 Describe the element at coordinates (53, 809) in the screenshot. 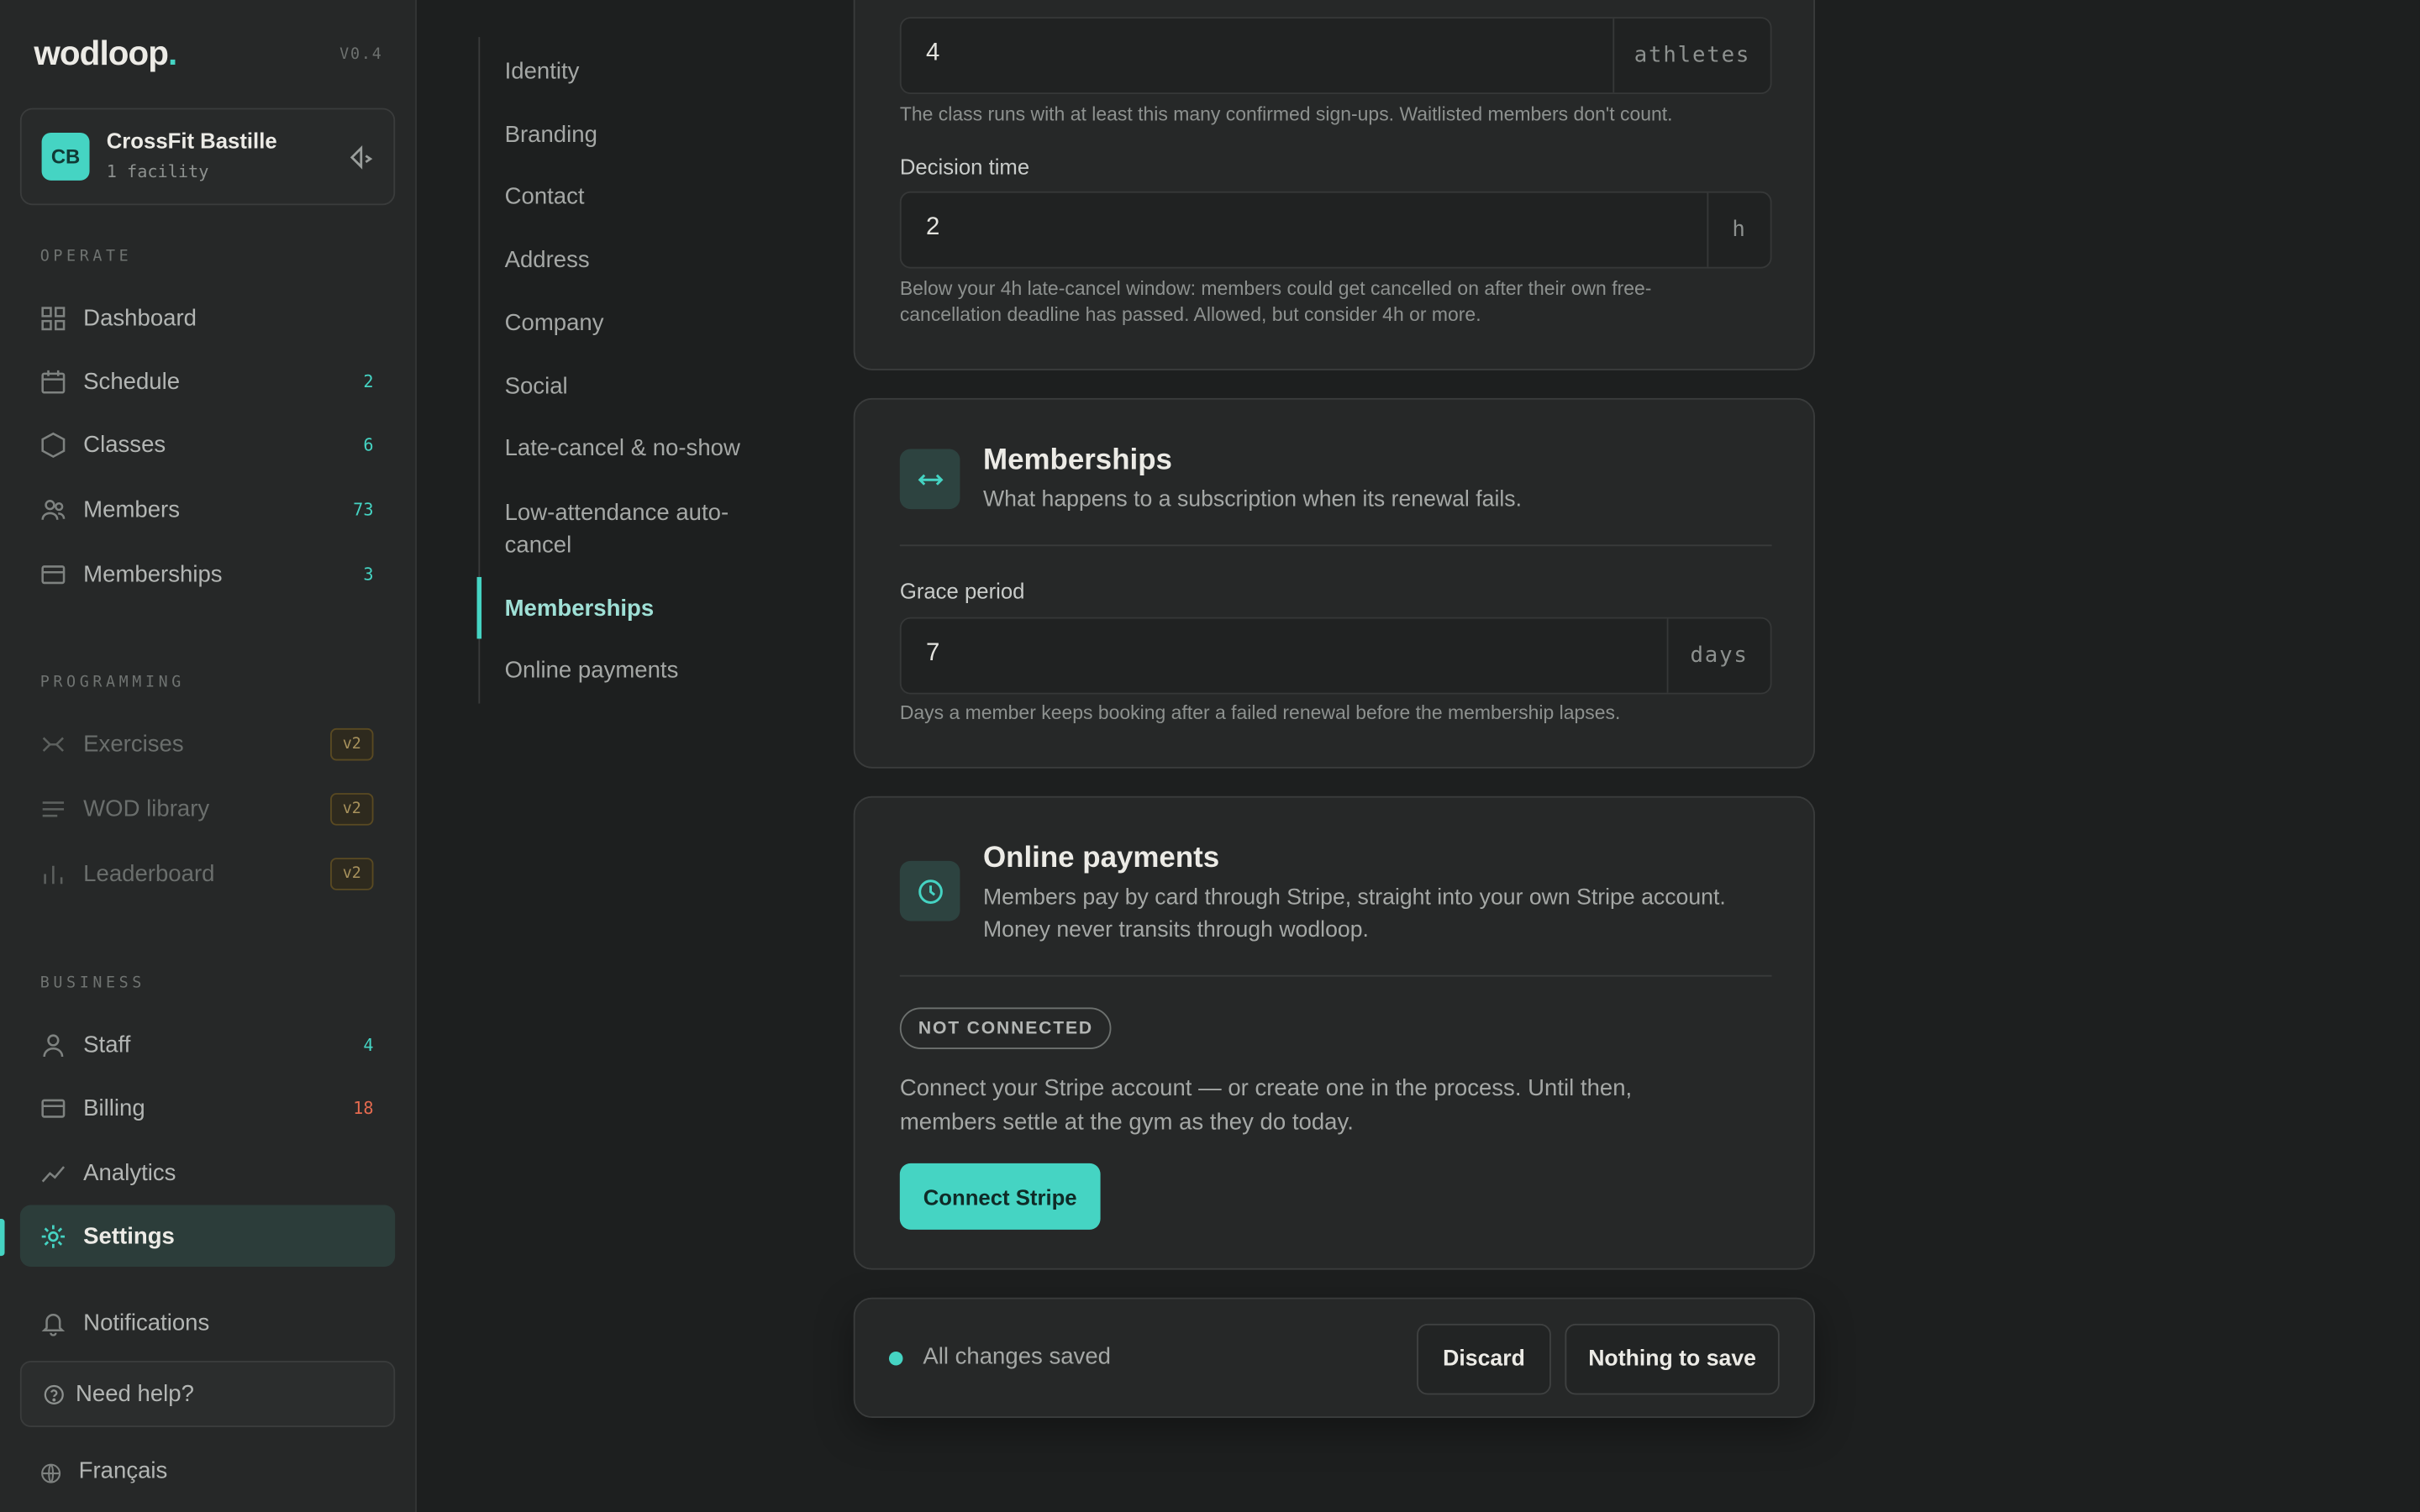

I see `lines-icon` at that location.